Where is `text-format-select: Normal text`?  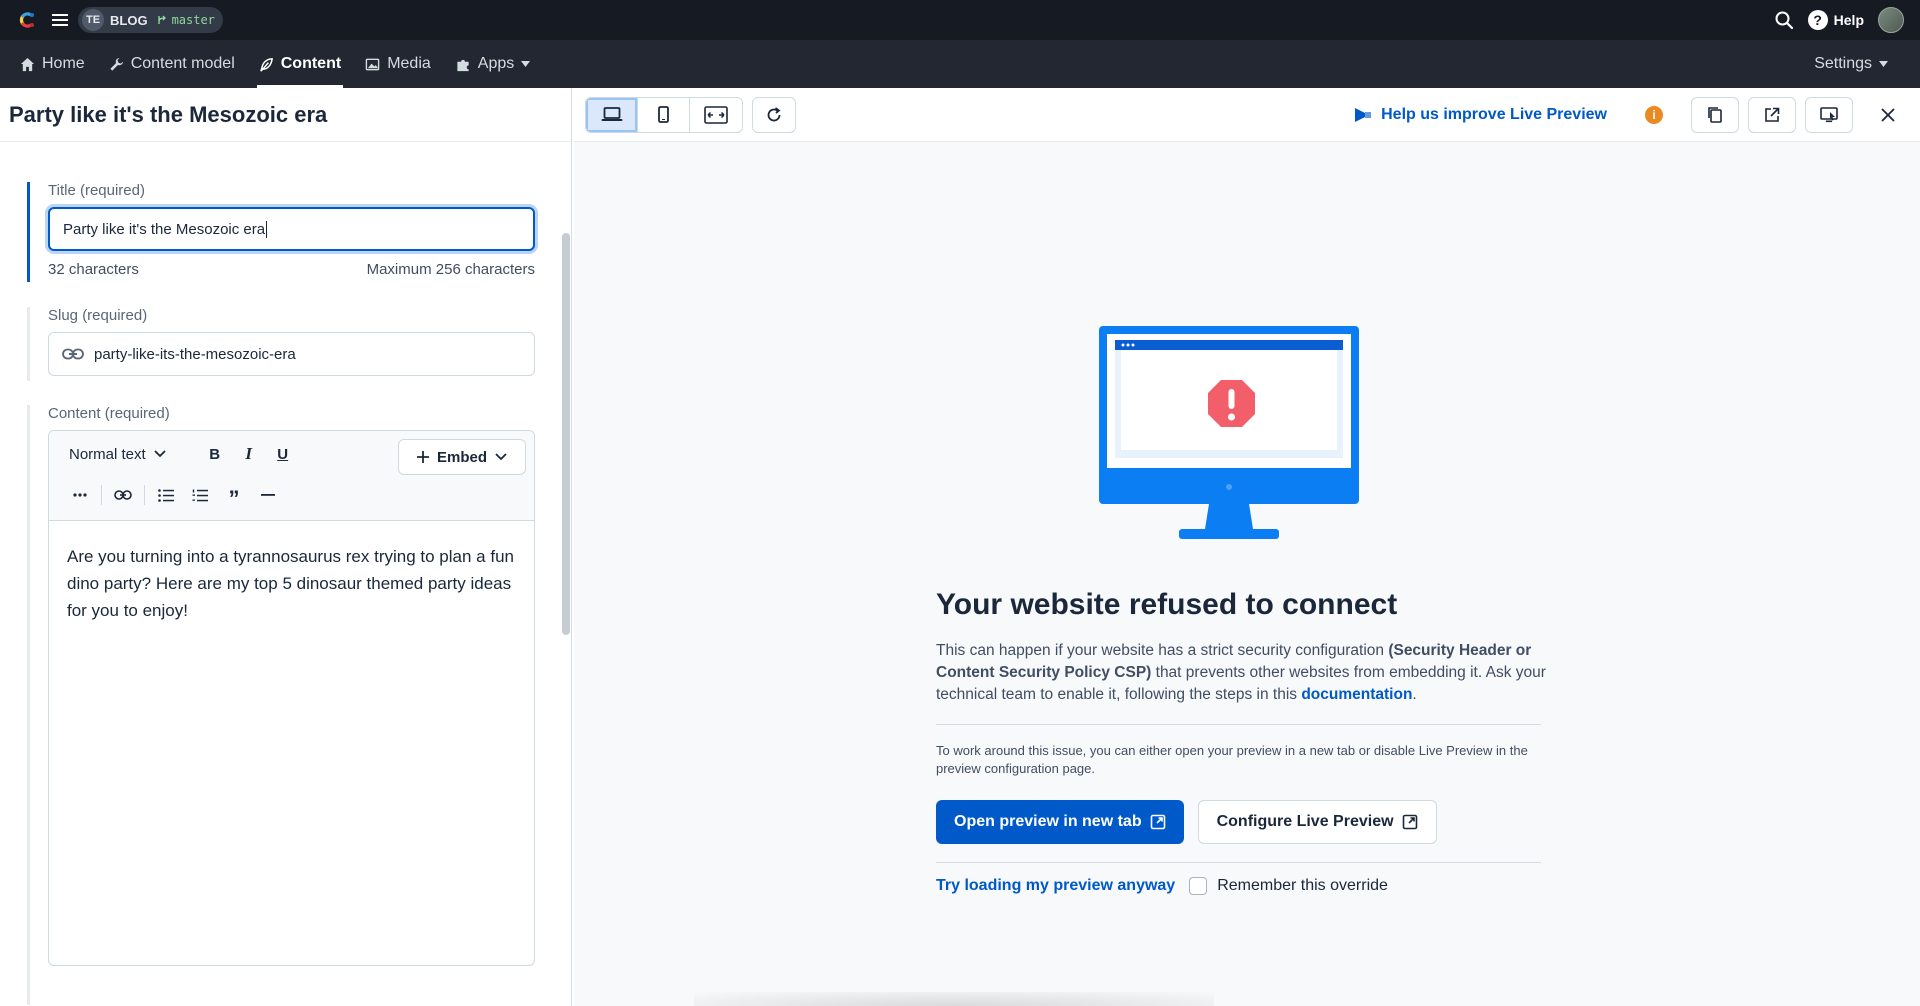
text-format-select: Normal text is located at coordinates (117, 454).